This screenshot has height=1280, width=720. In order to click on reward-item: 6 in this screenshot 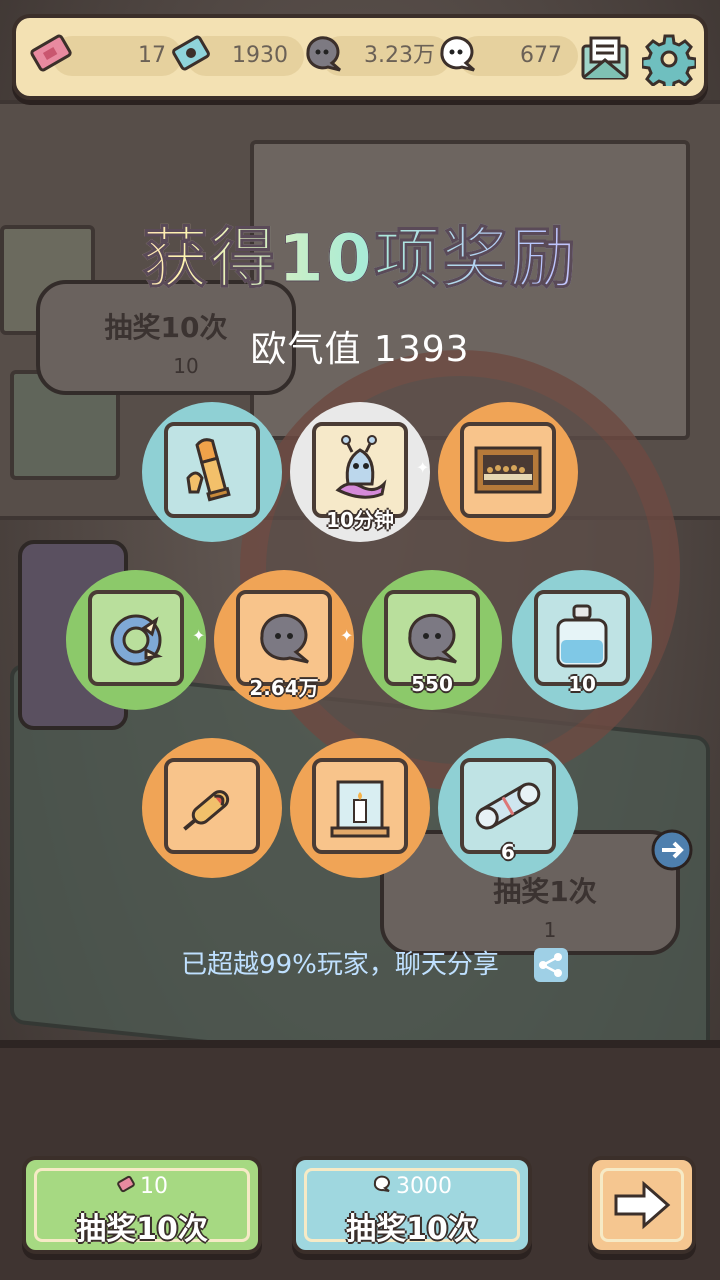, I will do `click(508, 808)`.